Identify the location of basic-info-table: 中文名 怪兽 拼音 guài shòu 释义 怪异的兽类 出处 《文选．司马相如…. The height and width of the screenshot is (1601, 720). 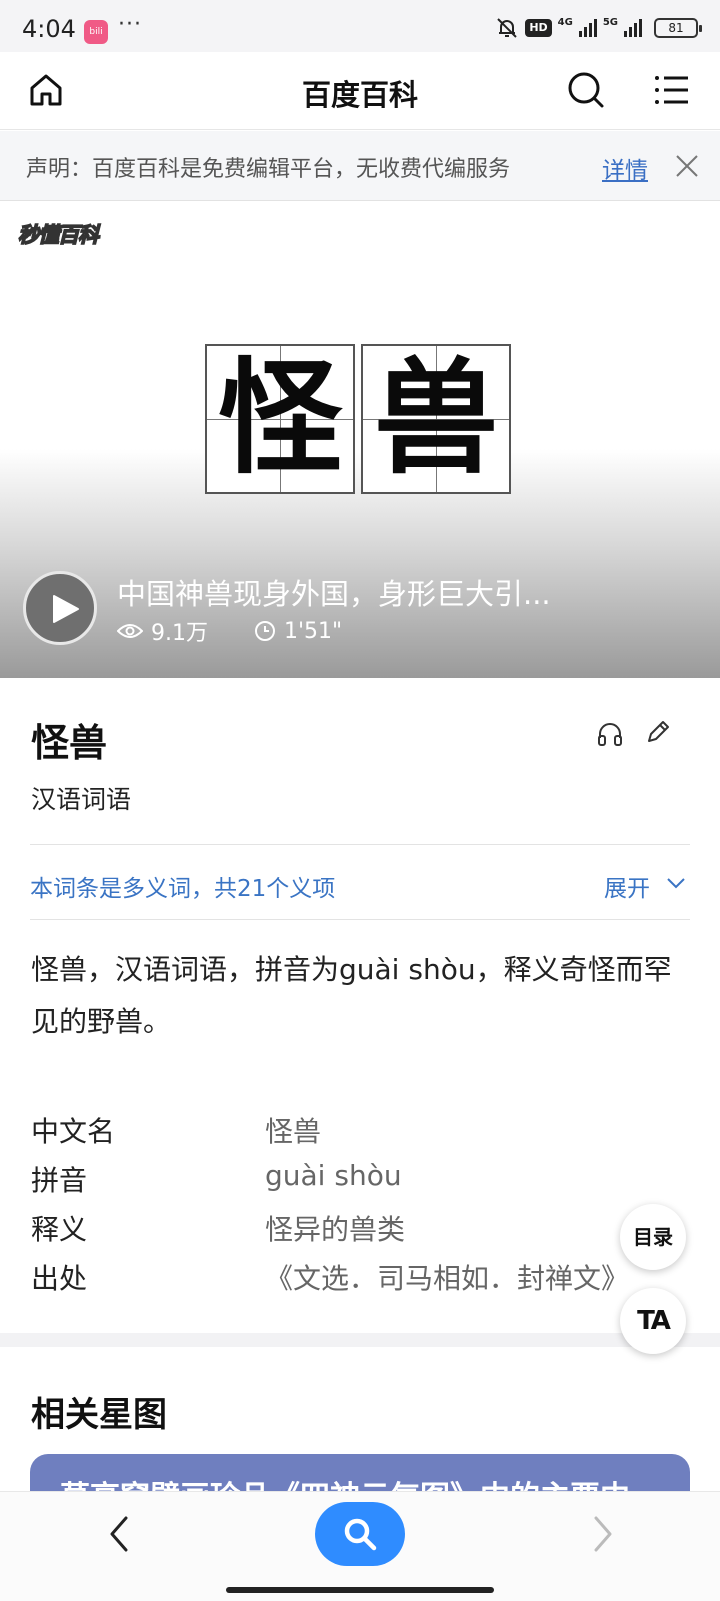
(361, 1200).